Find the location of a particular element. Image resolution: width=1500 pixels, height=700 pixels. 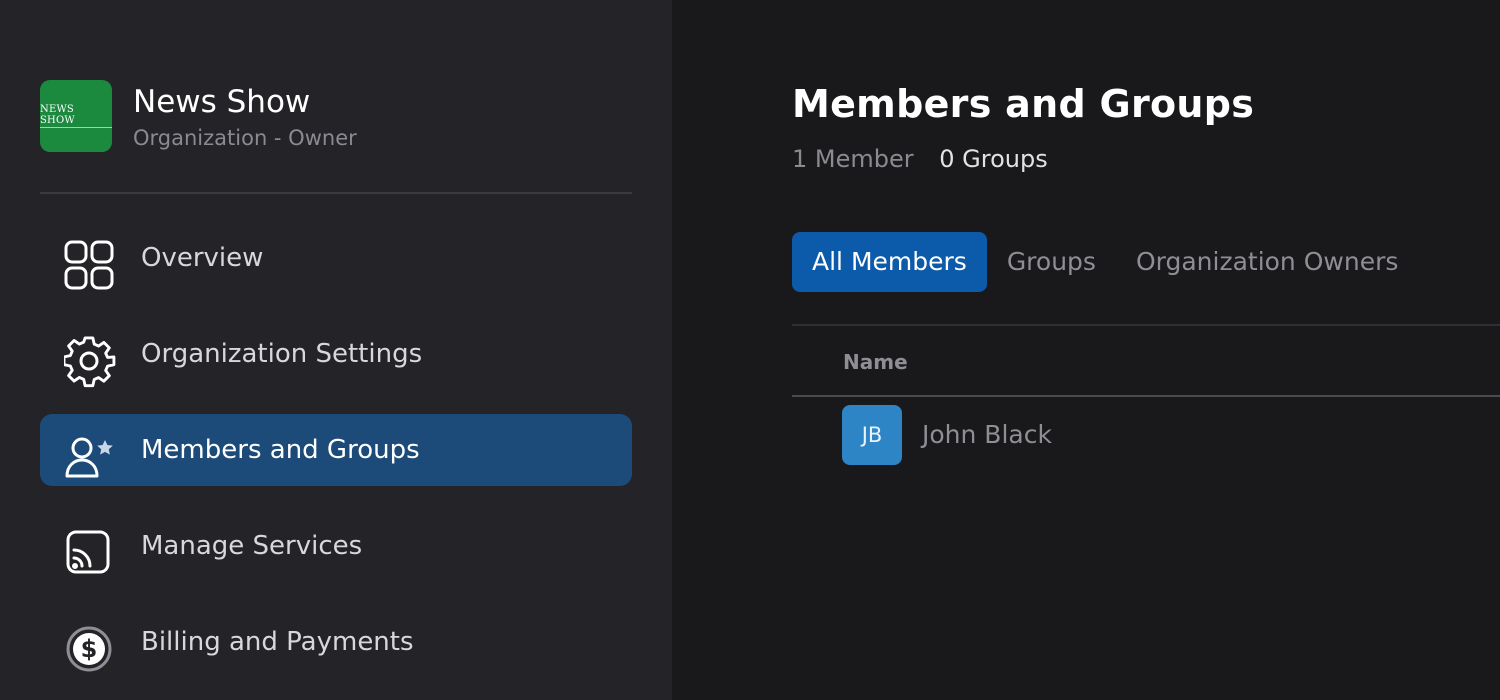

group-count: 0 Groups is located at coordinates (993, 159).